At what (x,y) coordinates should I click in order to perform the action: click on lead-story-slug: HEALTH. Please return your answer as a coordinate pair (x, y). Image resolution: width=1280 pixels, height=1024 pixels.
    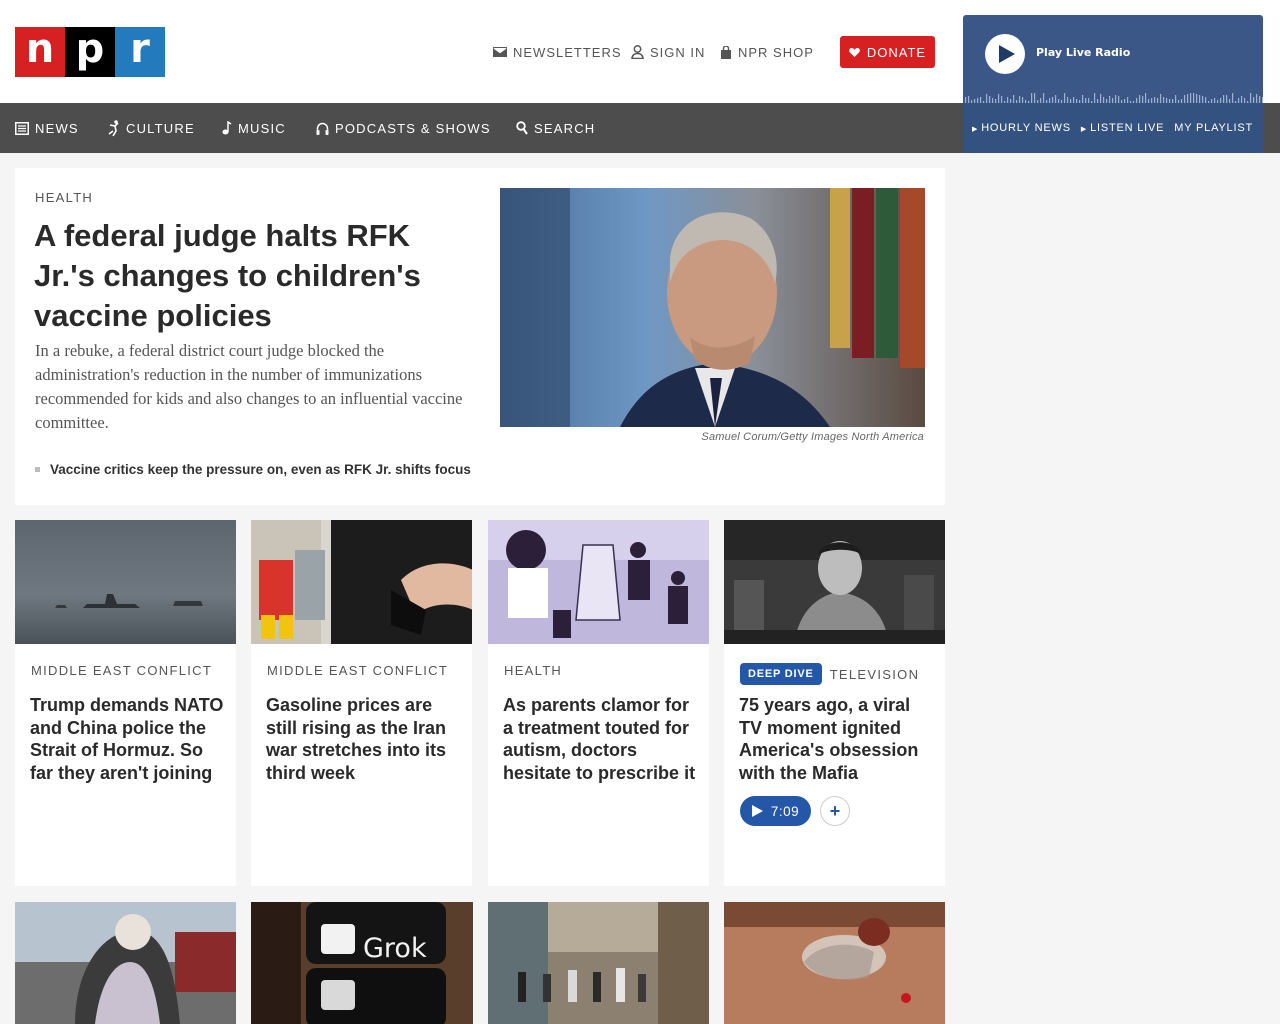
    Looking at the image, I should click on (64, 197).